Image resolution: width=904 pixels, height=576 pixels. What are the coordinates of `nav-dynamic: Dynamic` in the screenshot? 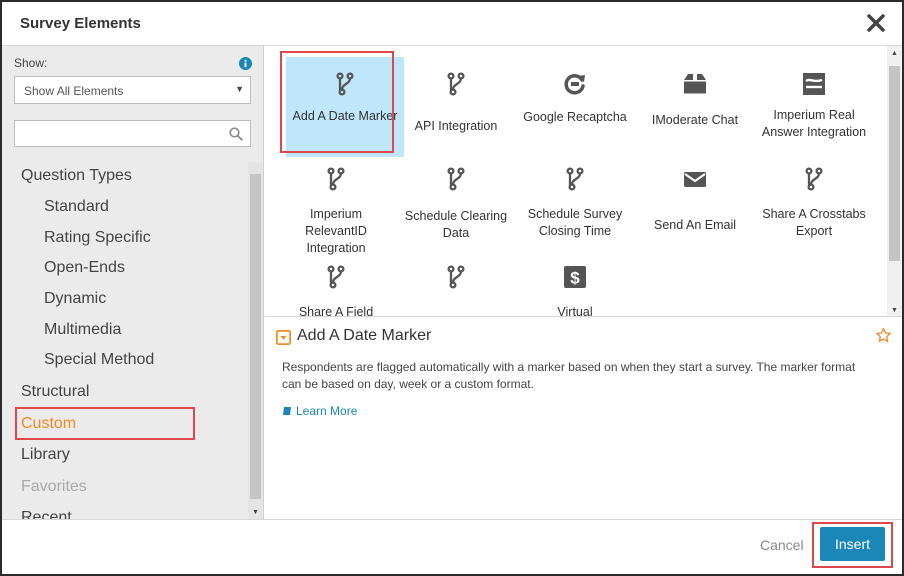 It's located at (75, 299).